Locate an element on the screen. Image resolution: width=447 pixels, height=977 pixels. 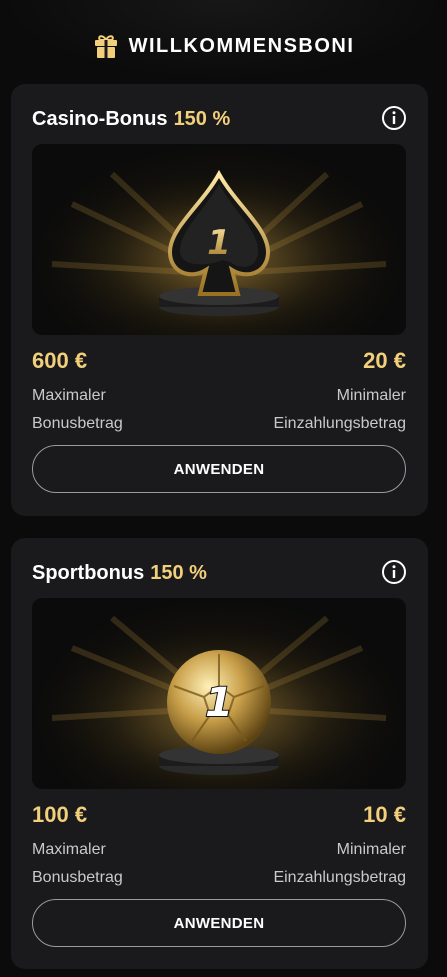
card-title: Casino-Bonus is located at coordinates (100, 118).